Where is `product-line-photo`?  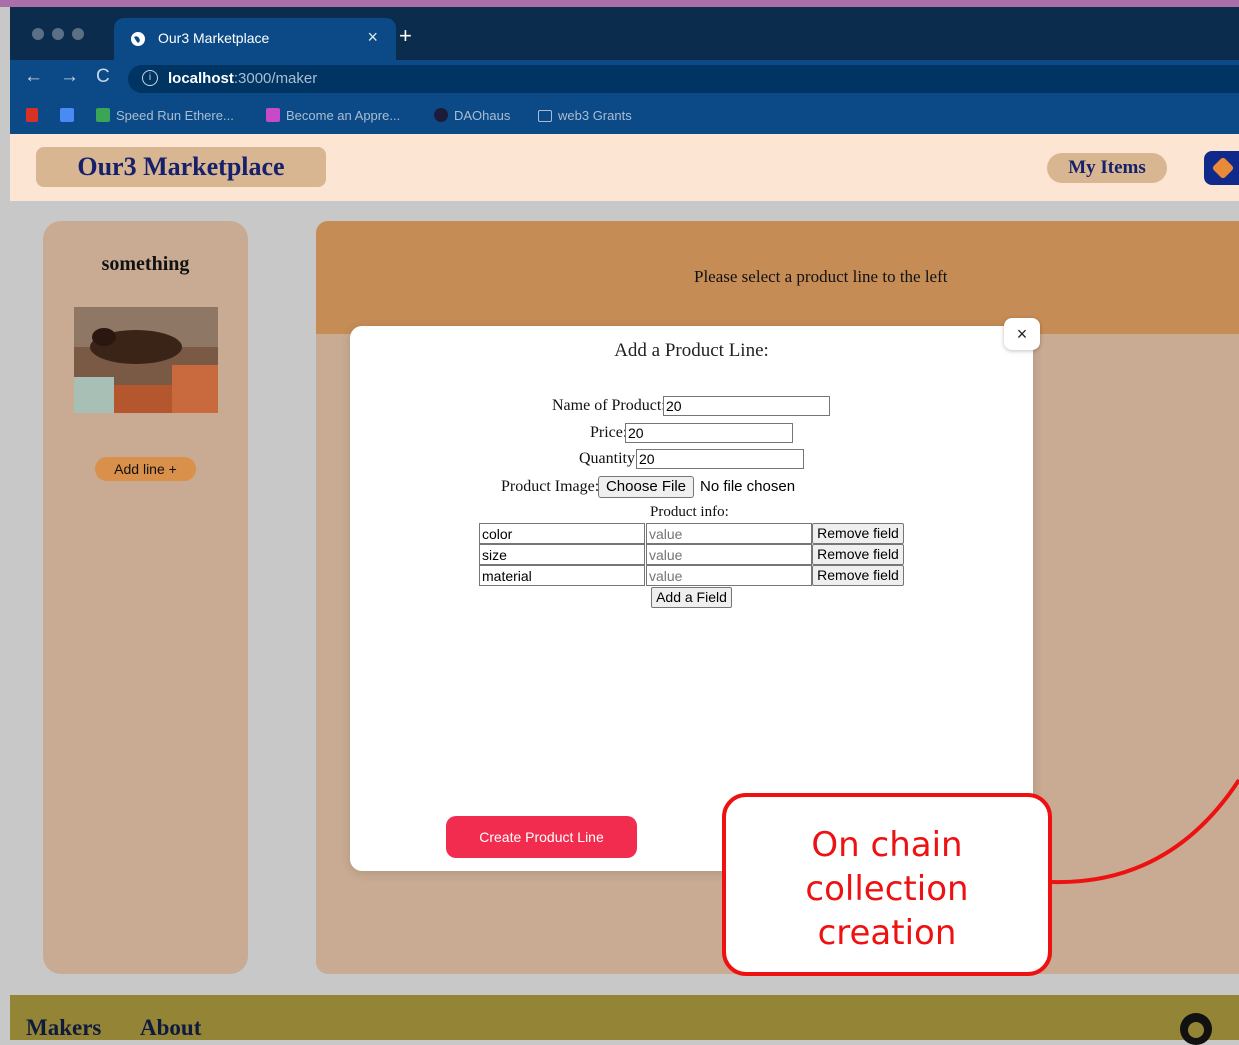
product-line-photo is located at coordinates (146, 360).